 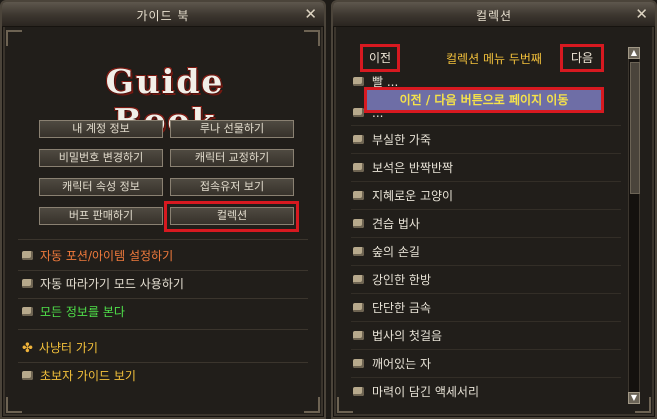 What do you see at coordinates (407, 336) in the screenshot?
I see `collection-item-label: 법사의 첫걸음` at bounding box center [407, 336].